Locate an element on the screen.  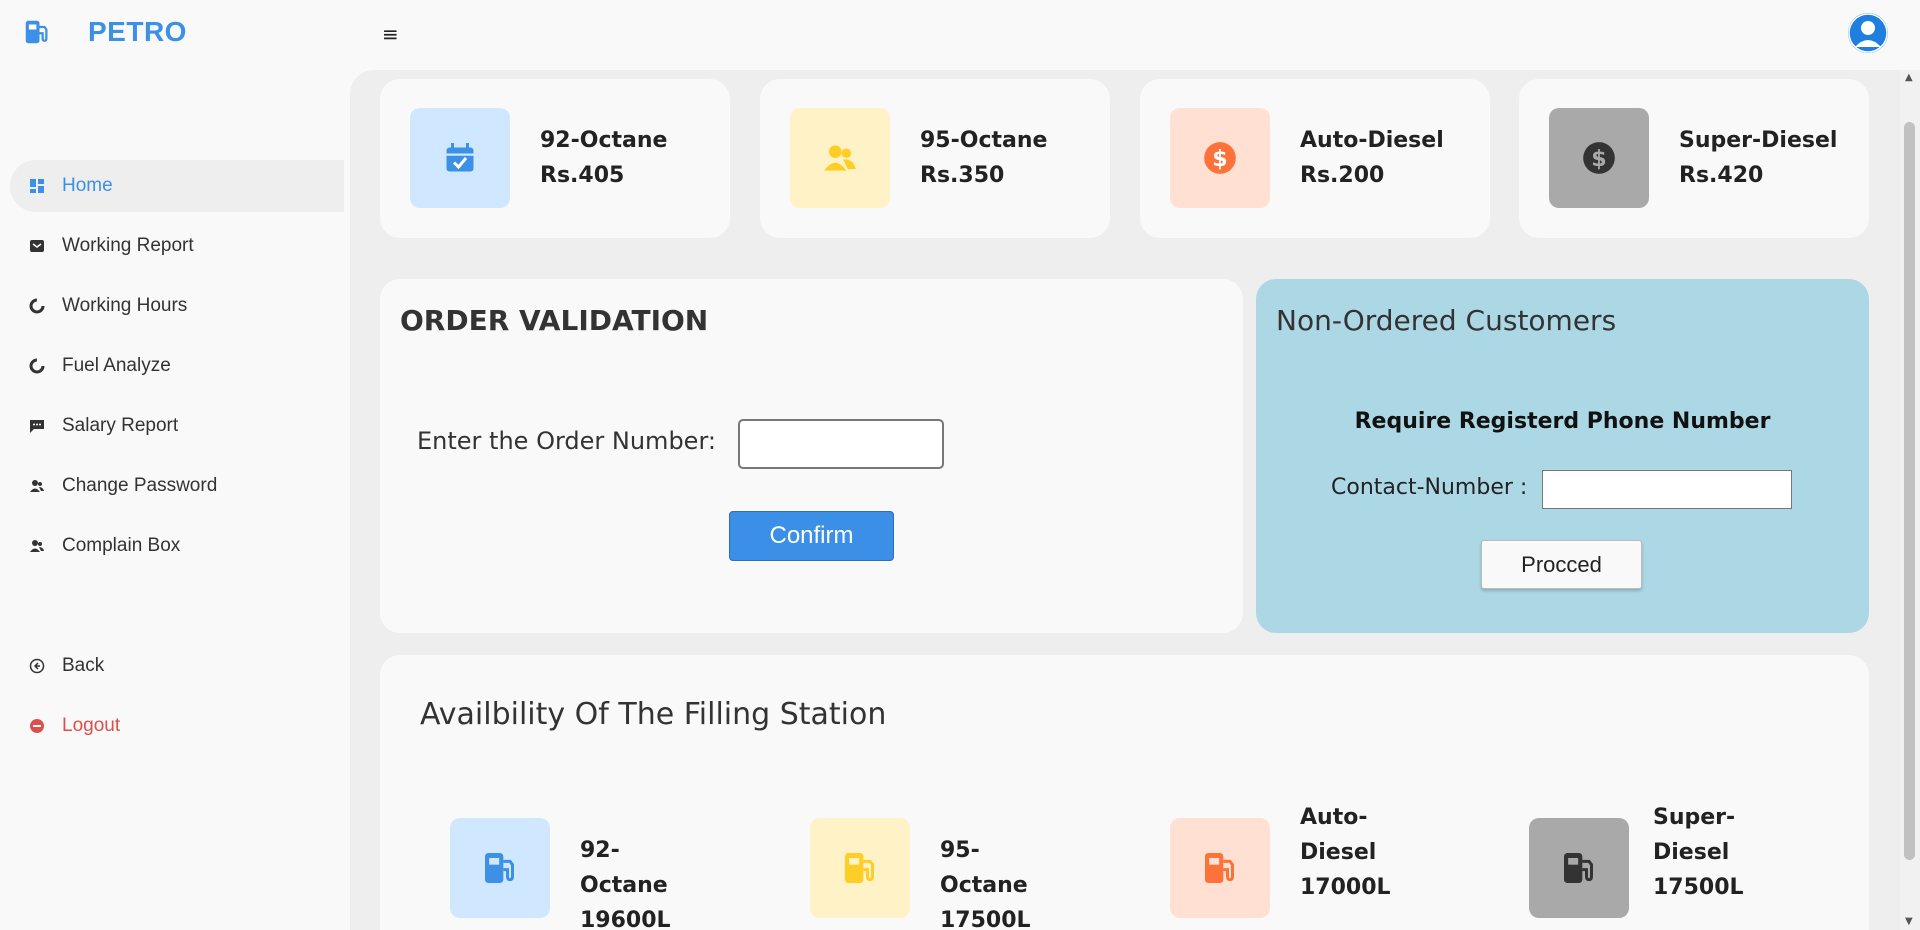
price-card-name: Auto-Diesel is located at coordinates (1372, 140).